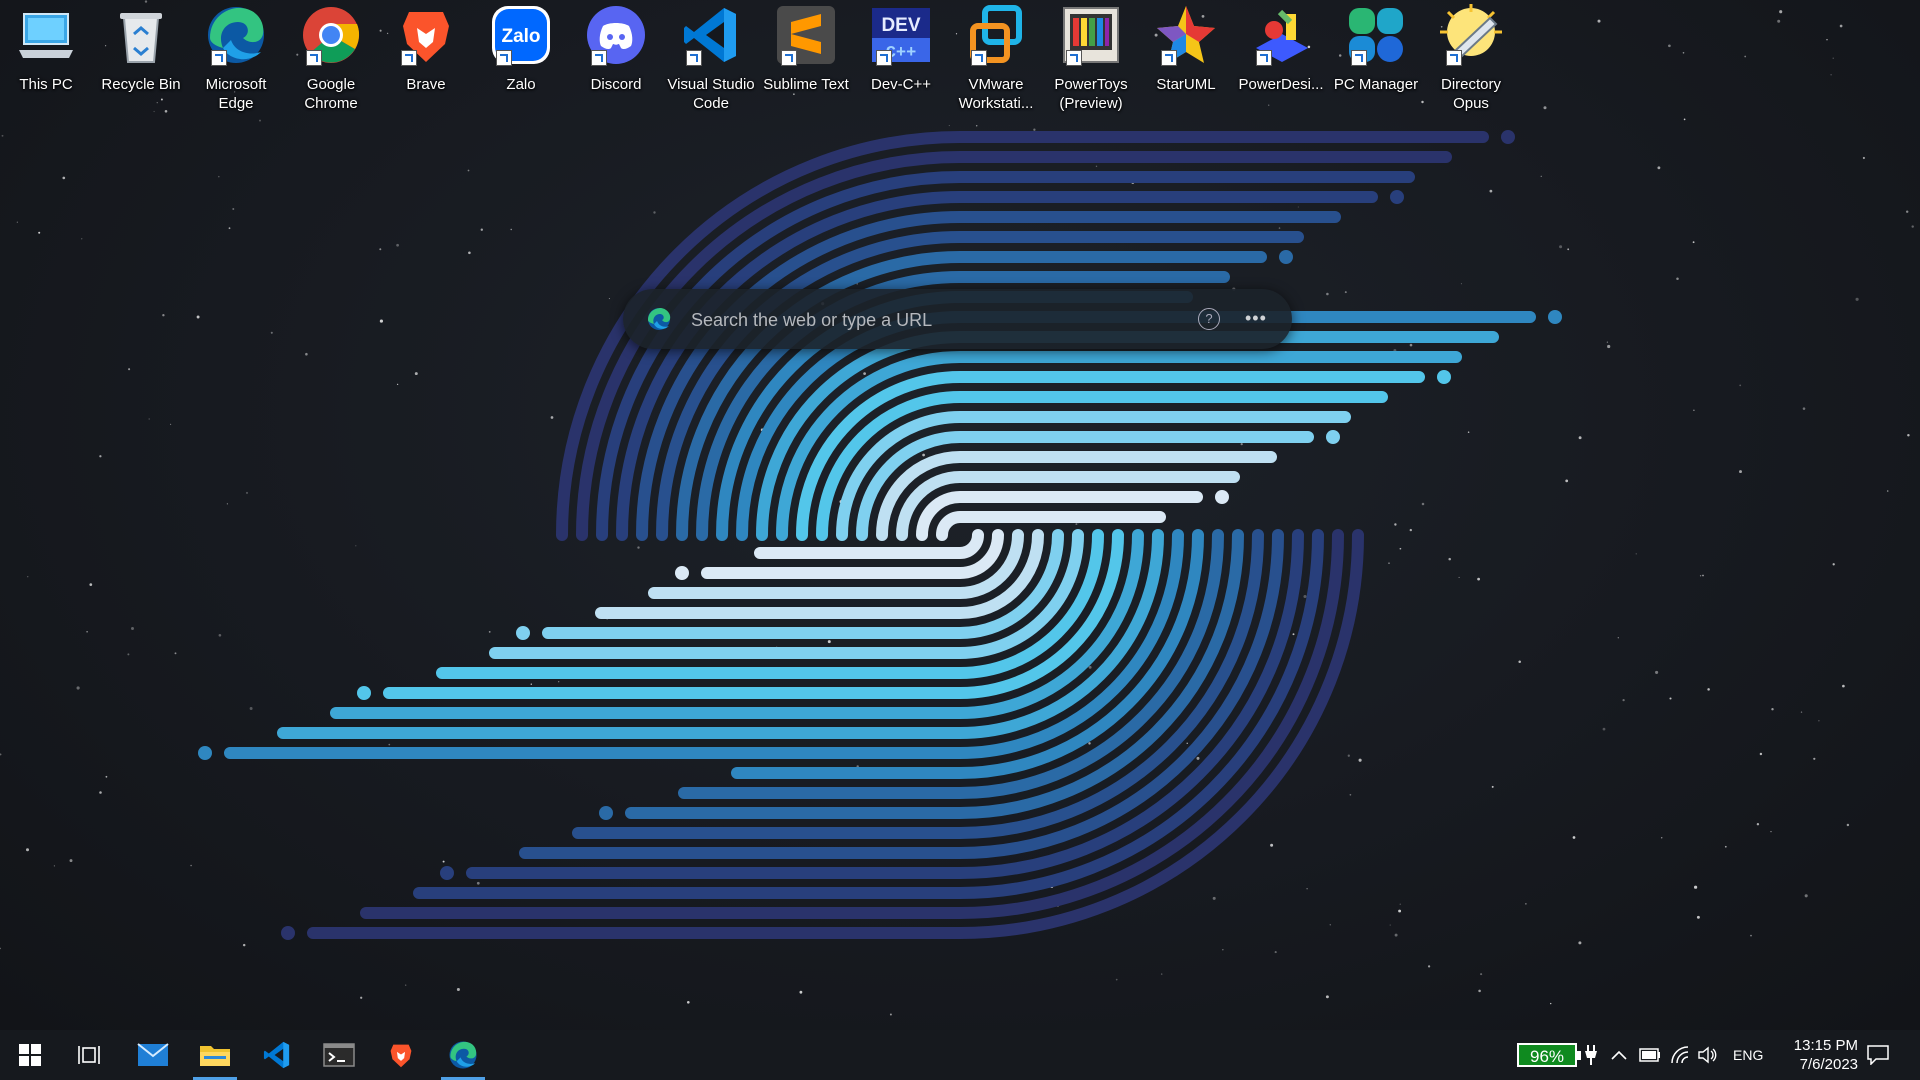  I want to click on taskbar-terminal, so click(339, 1055).